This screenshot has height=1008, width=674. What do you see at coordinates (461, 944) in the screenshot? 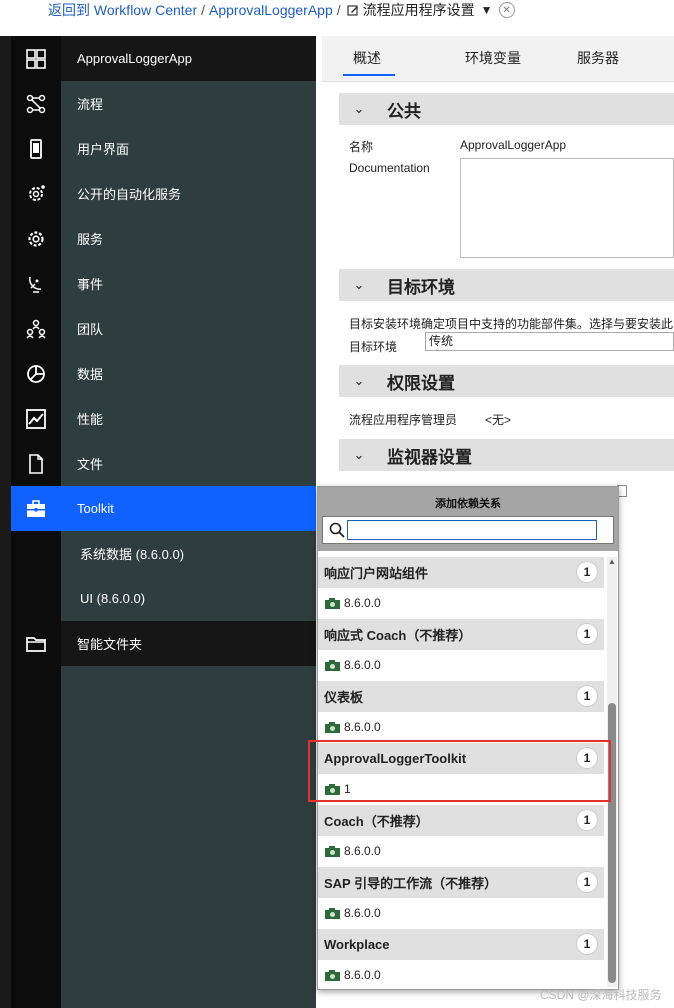
I see `list-item: Workplace 1` at bounding box center [461, 944].